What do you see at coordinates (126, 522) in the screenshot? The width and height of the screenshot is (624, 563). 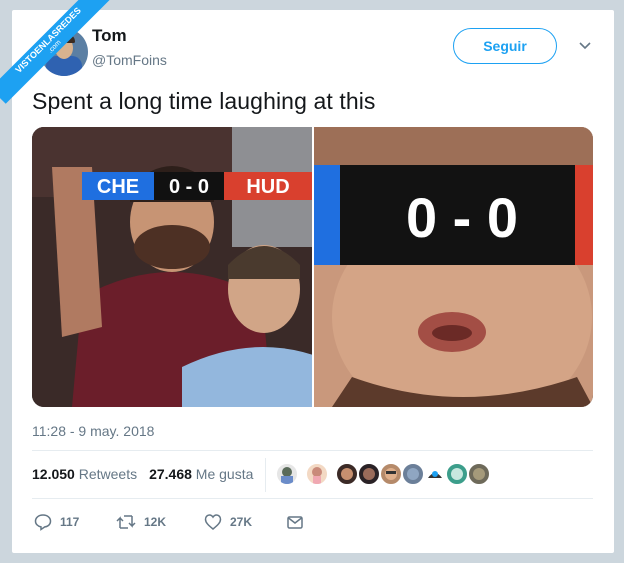 I see `retweet-icon` at bounding box center [126, 522].